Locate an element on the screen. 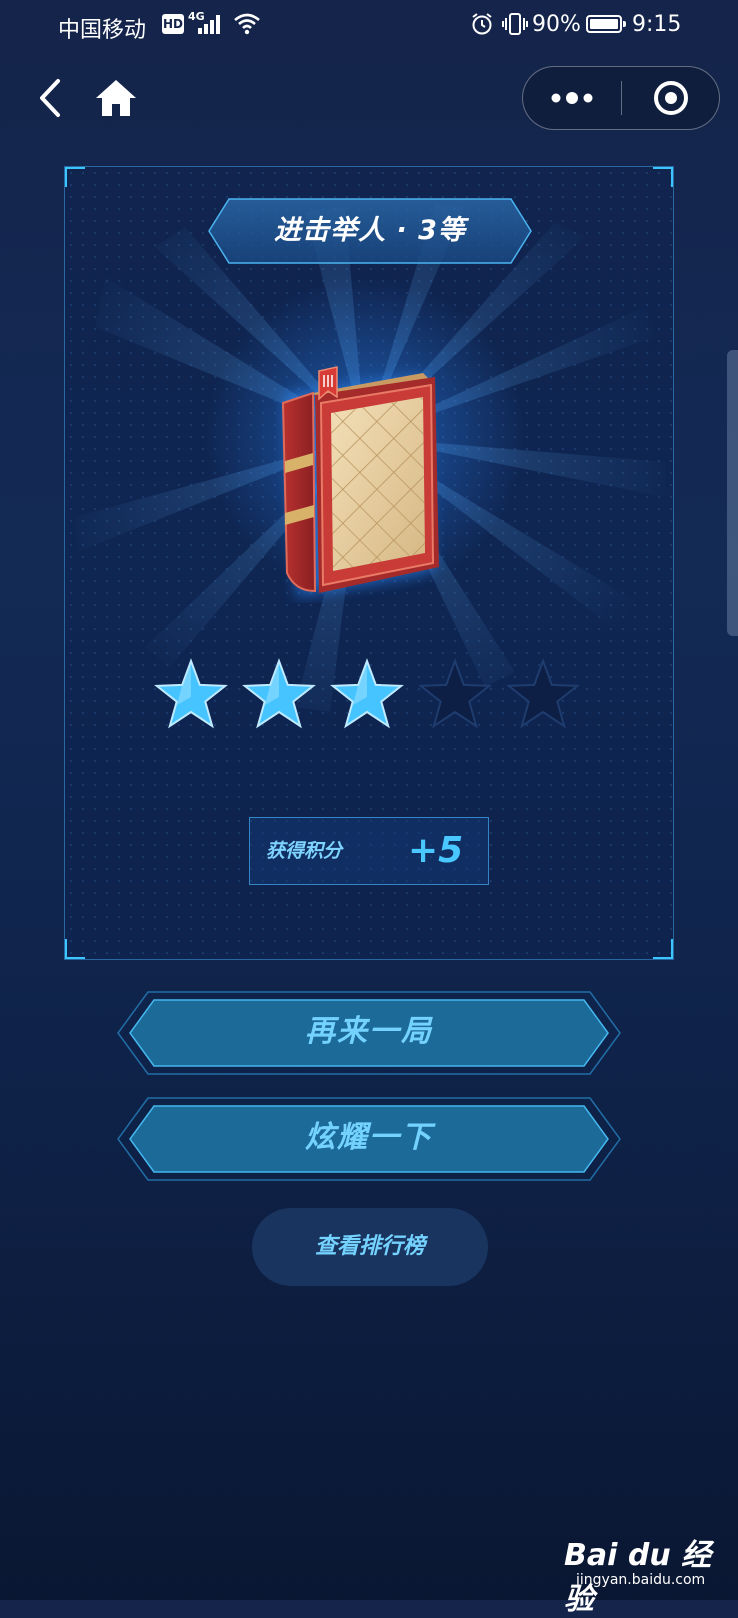 Image resolution: width=738 pixels, height=1618 pixels. signal-icon is located at coordinates (209, 24).